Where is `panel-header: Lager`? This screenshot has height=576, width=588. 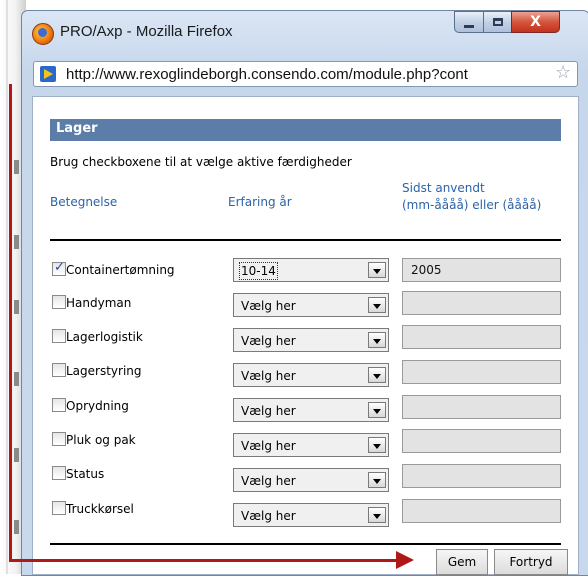
panel-header: Lager is located at coordinates (305, 130).